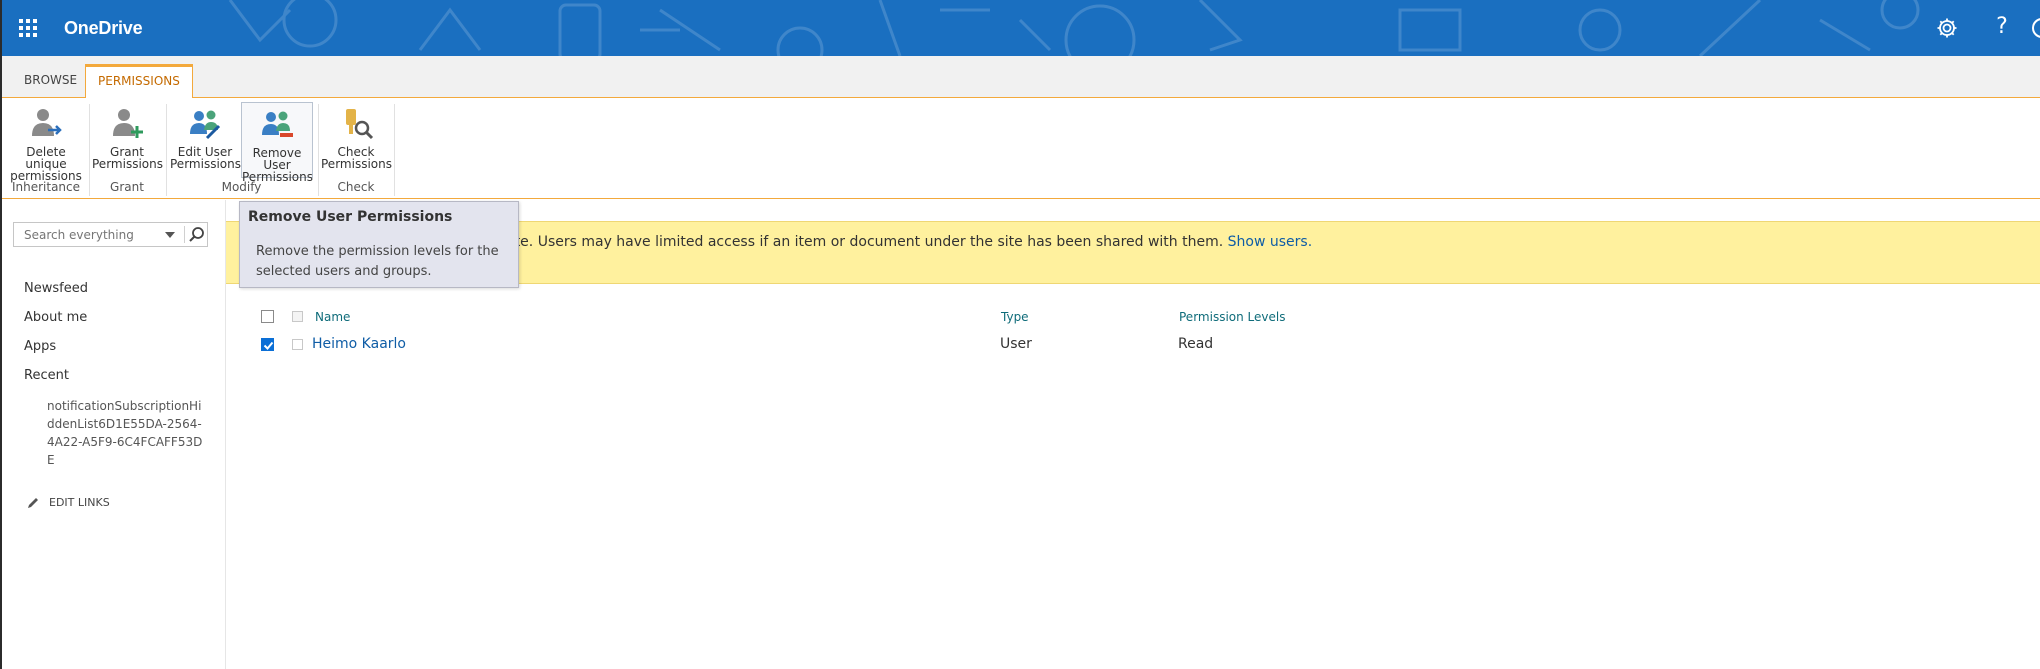  What do you see at coordinates (1, 334) in the screenshot?
I see `window-left-border` at bounding box center [1, 334].